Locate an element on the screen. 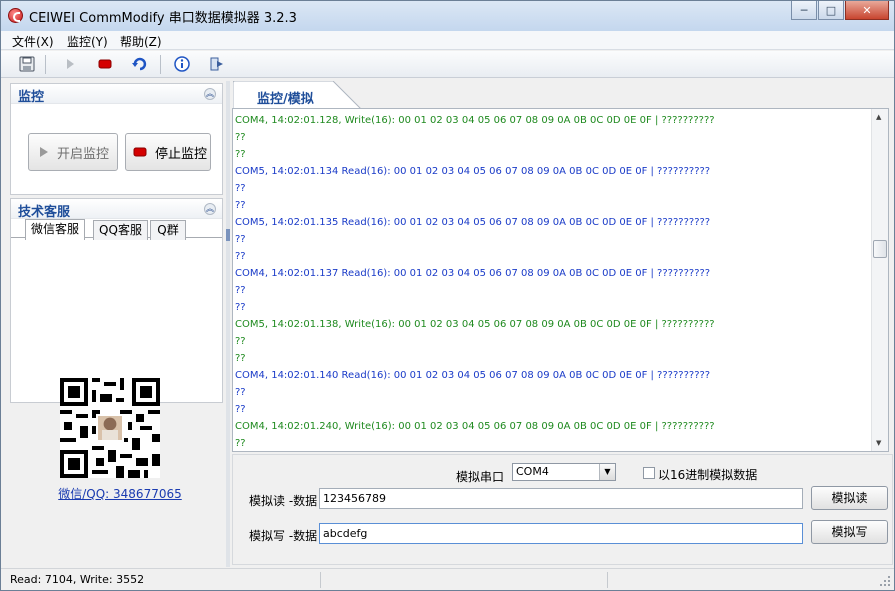 The width and height of the screenshot is (895, 591). simulate-read-button: 模拟读 is located at coordinates (849, 498).